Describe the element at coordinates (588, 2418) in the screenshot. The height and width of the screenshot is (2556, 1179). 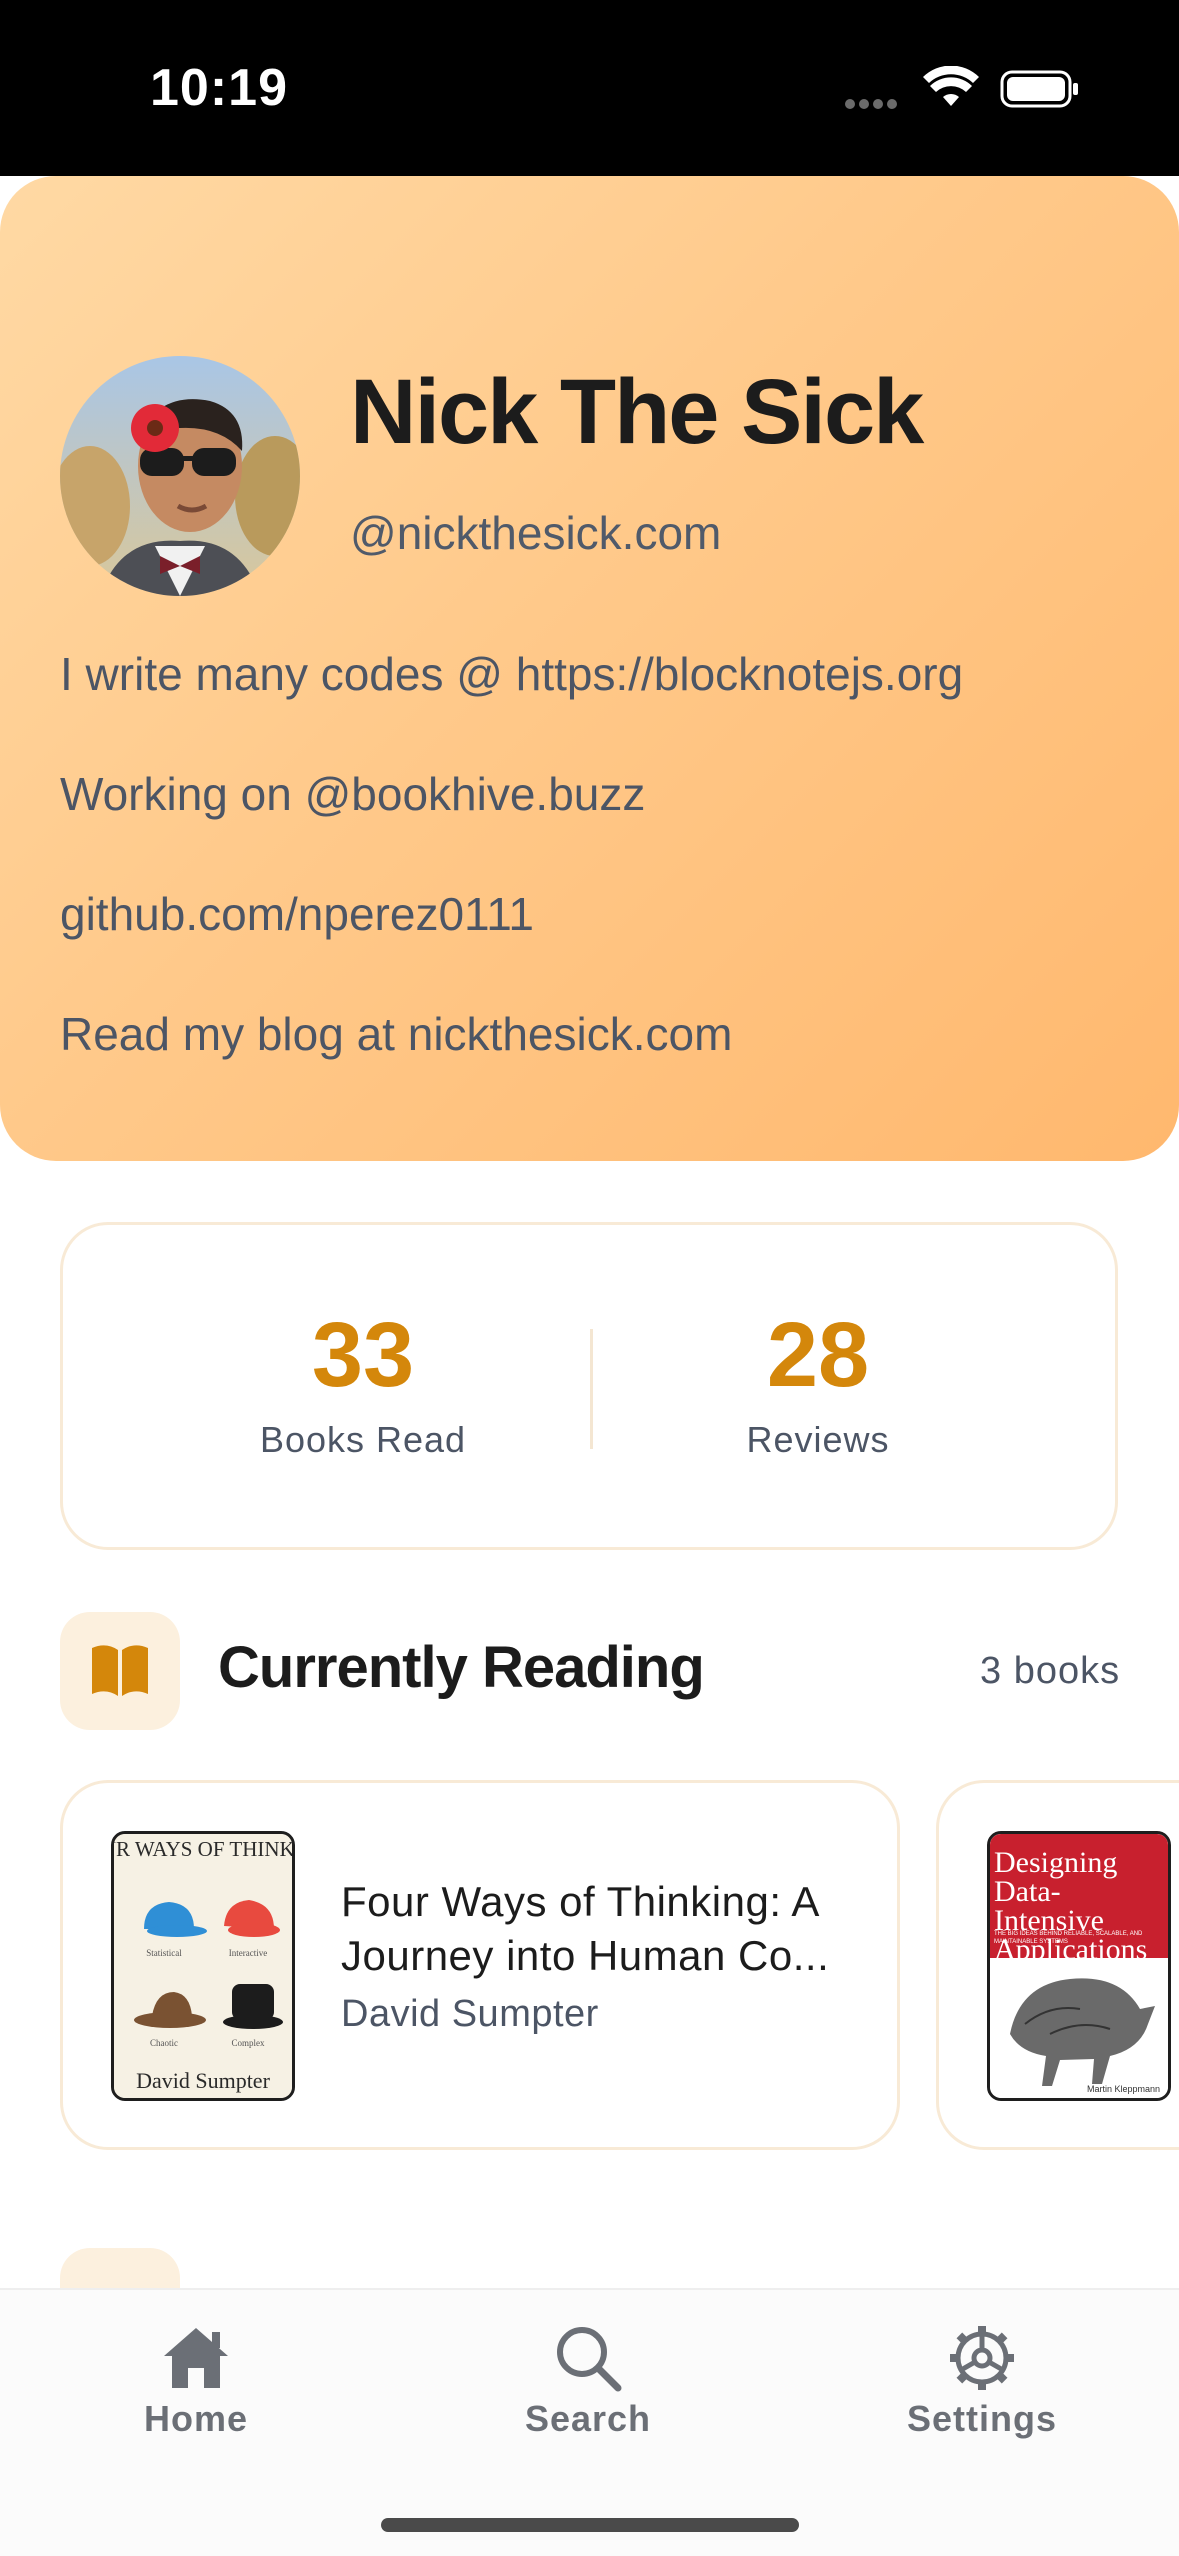
I see `tab-search-label: Search` at that location.